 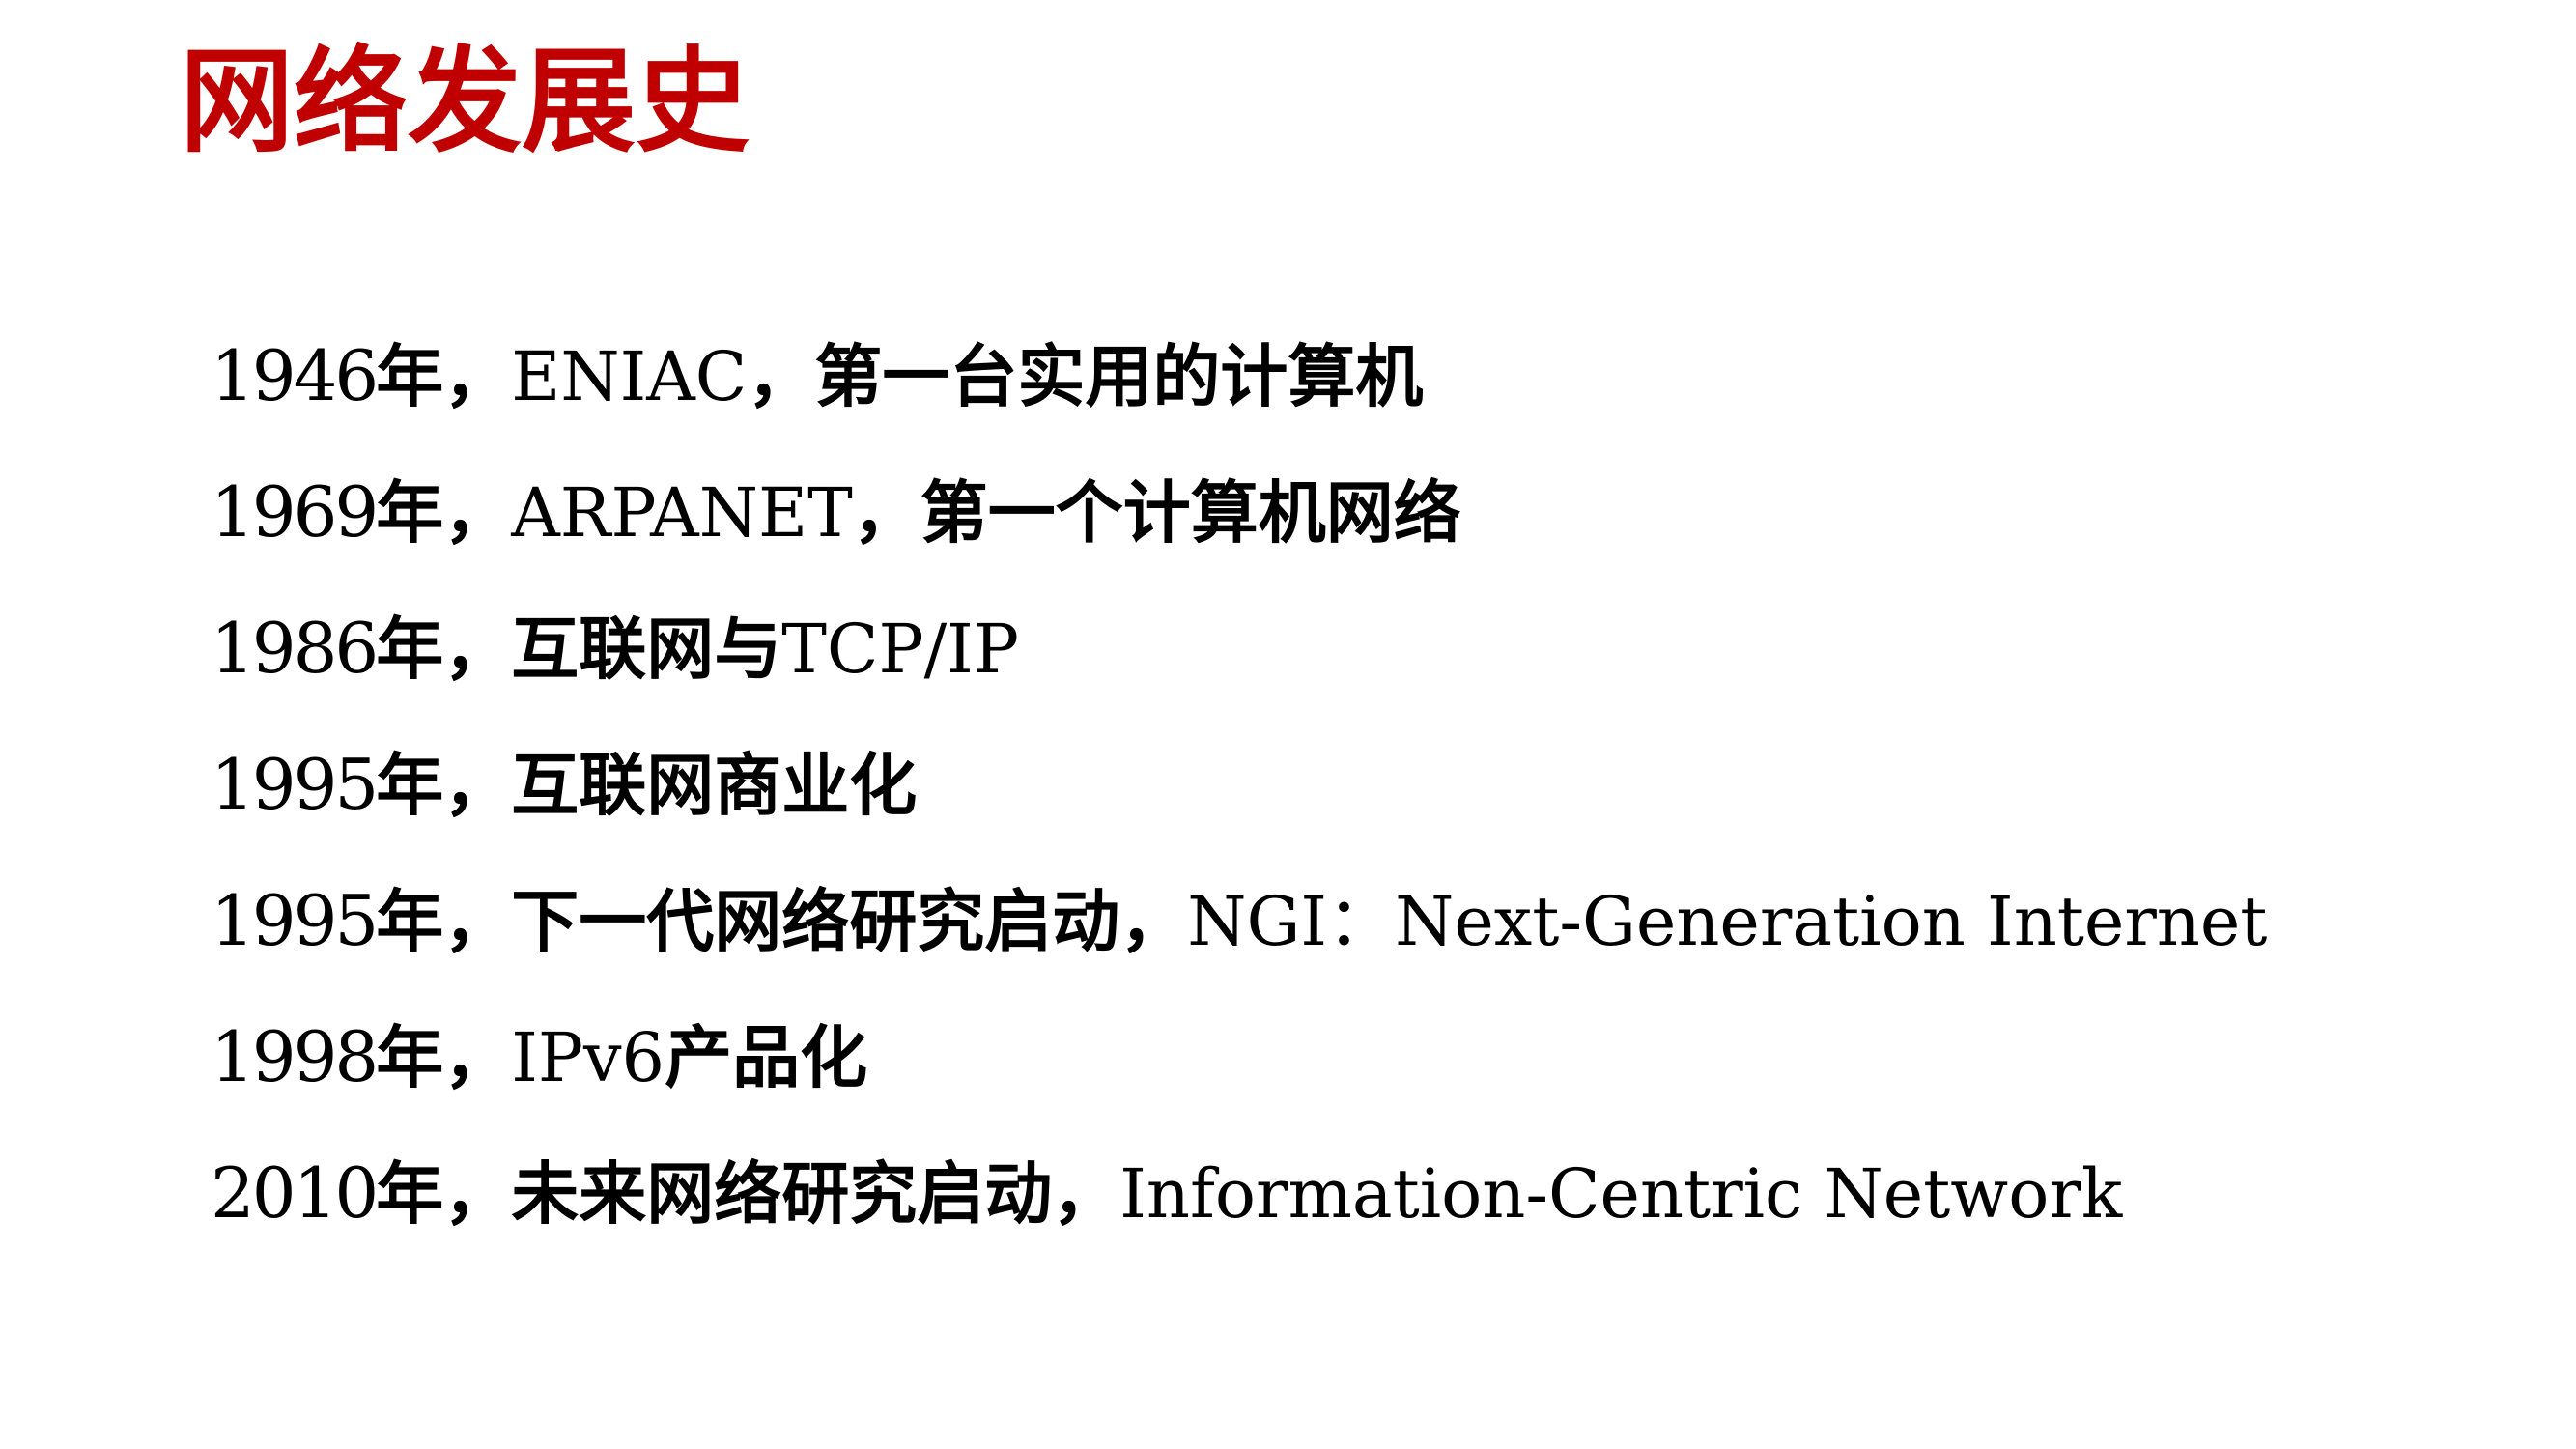 I want to click on item-description: 下一代网络研究启动，, so click(x=849, y=921).